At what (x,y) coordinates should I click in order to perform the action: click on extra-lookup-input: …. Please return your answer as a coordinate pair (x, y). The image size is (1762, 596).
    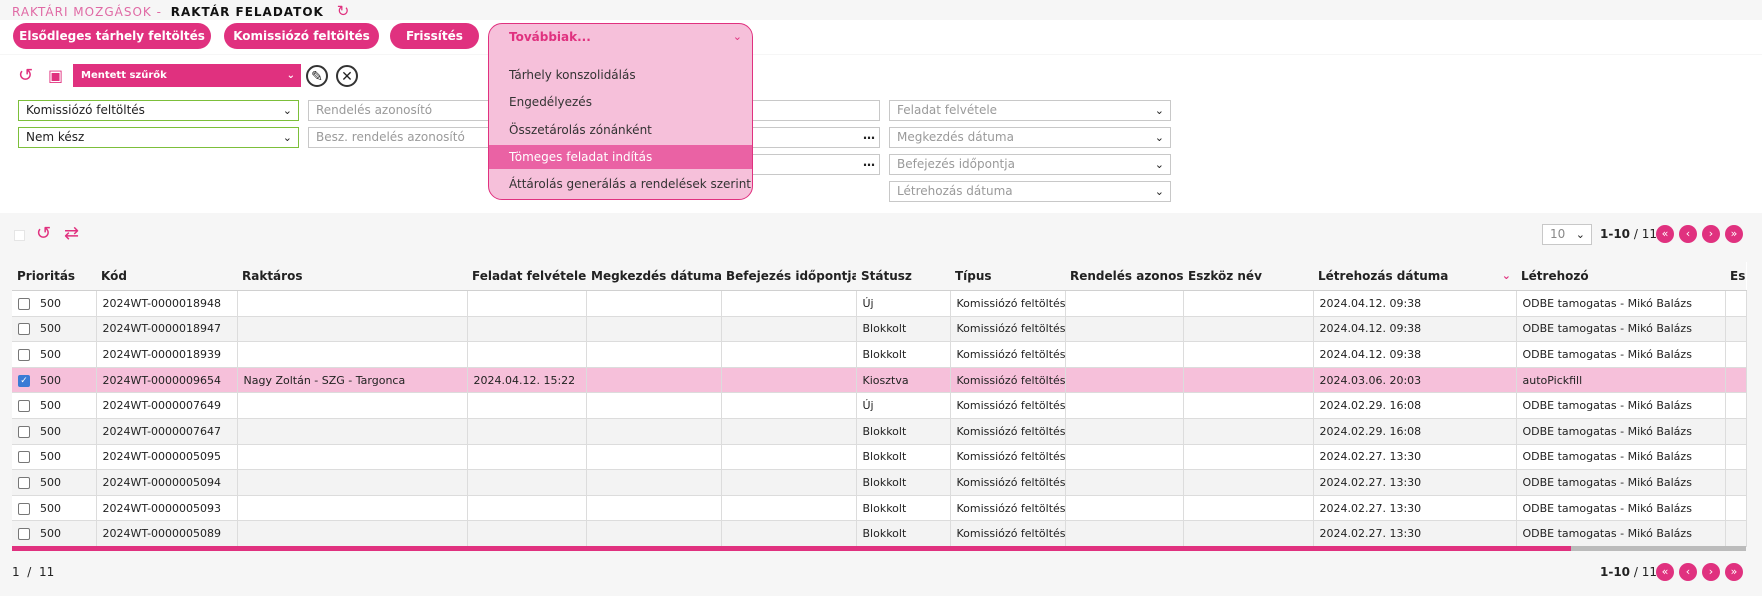
    Looking at the image, I should click on (812, 164).